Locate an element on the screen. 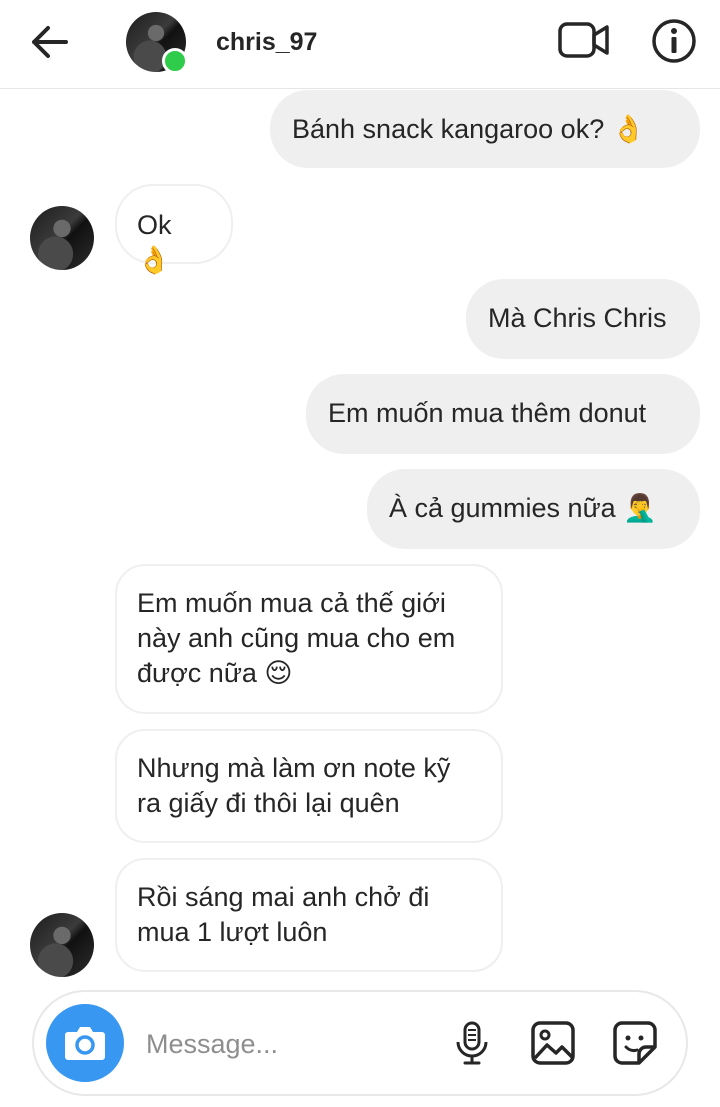 Image resolution: width=720 pixels, height=1107 pixels. message-text: Ok 👌 is located at coordinates (154, 242).